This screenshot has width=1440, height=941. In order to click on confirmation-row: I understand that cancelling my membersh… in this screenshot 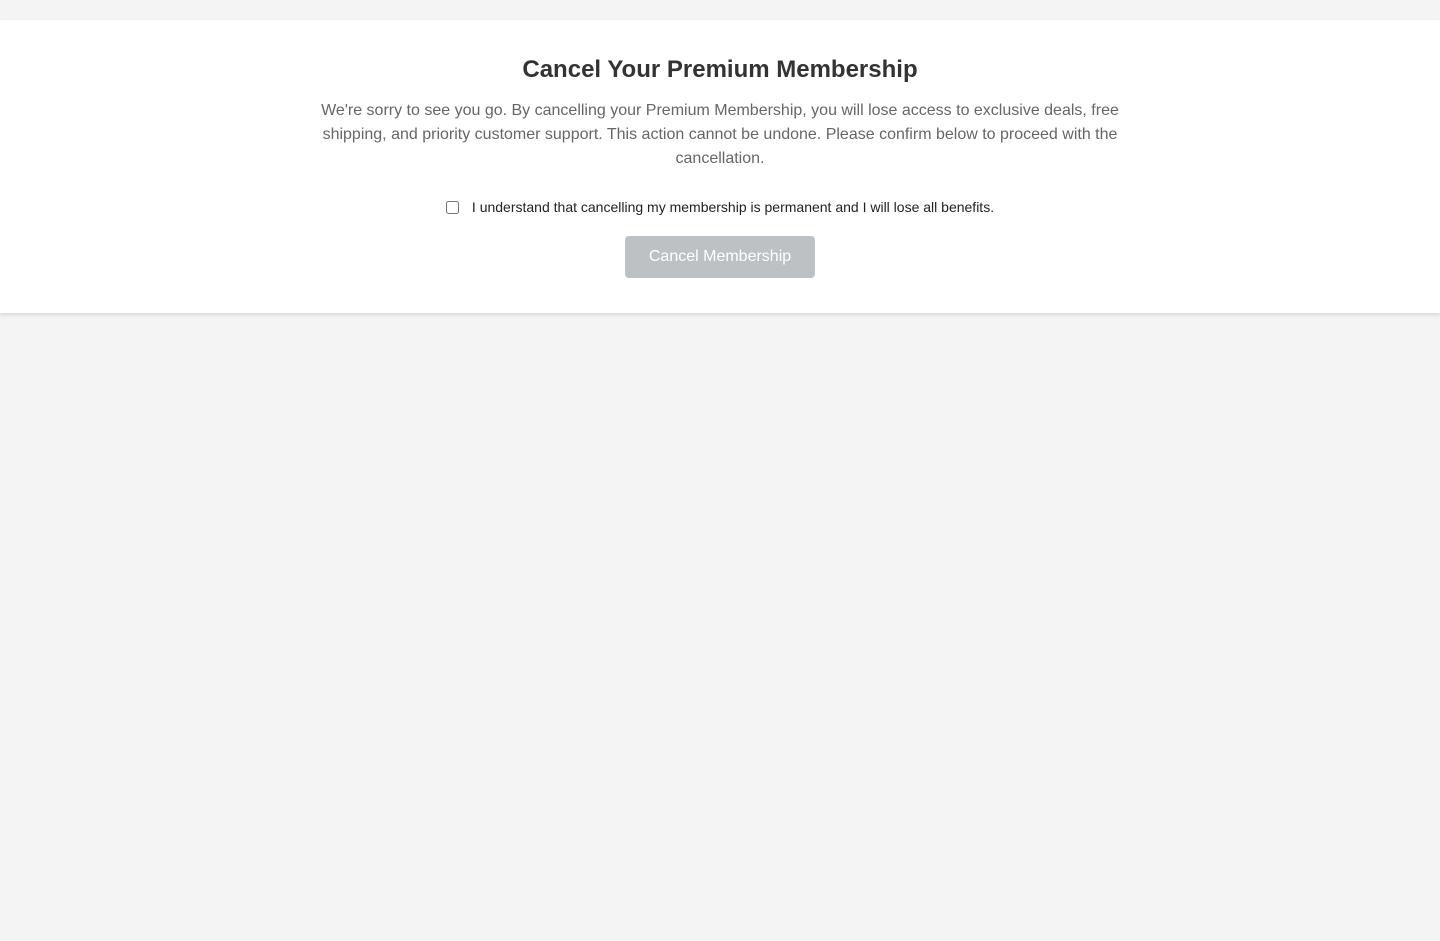, I will do `click(720, 207)`.